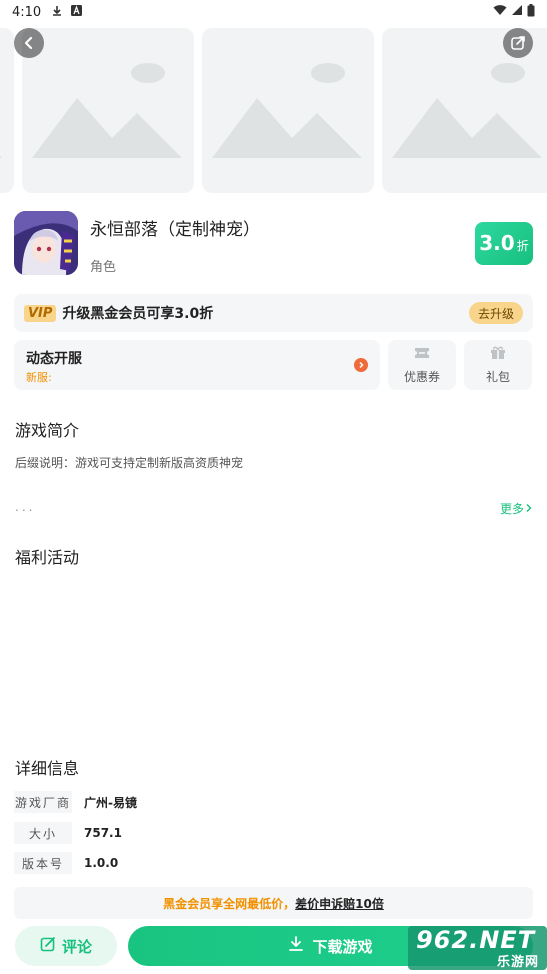 Image resolution: width=547 pixels, height=974 pixels. I want to click on status-bar: 4:10, so click(273, 12).